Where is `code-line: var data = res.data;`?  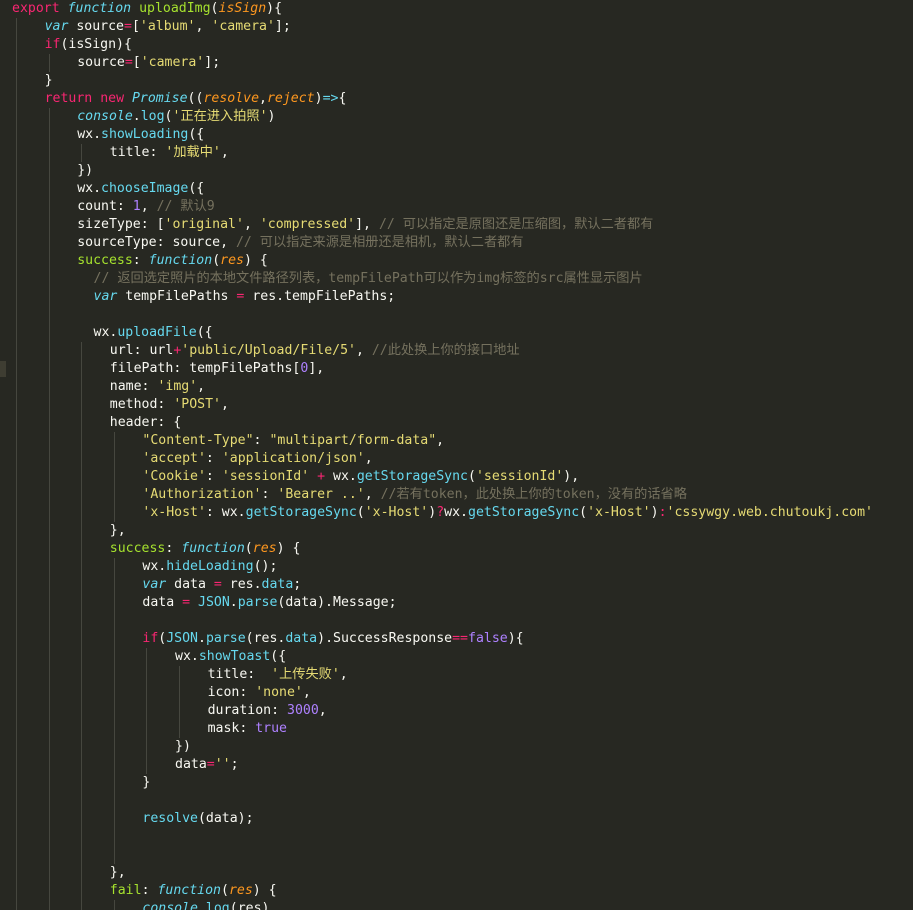
code-line: var data = res.data; is located at coordinates (442, 585).